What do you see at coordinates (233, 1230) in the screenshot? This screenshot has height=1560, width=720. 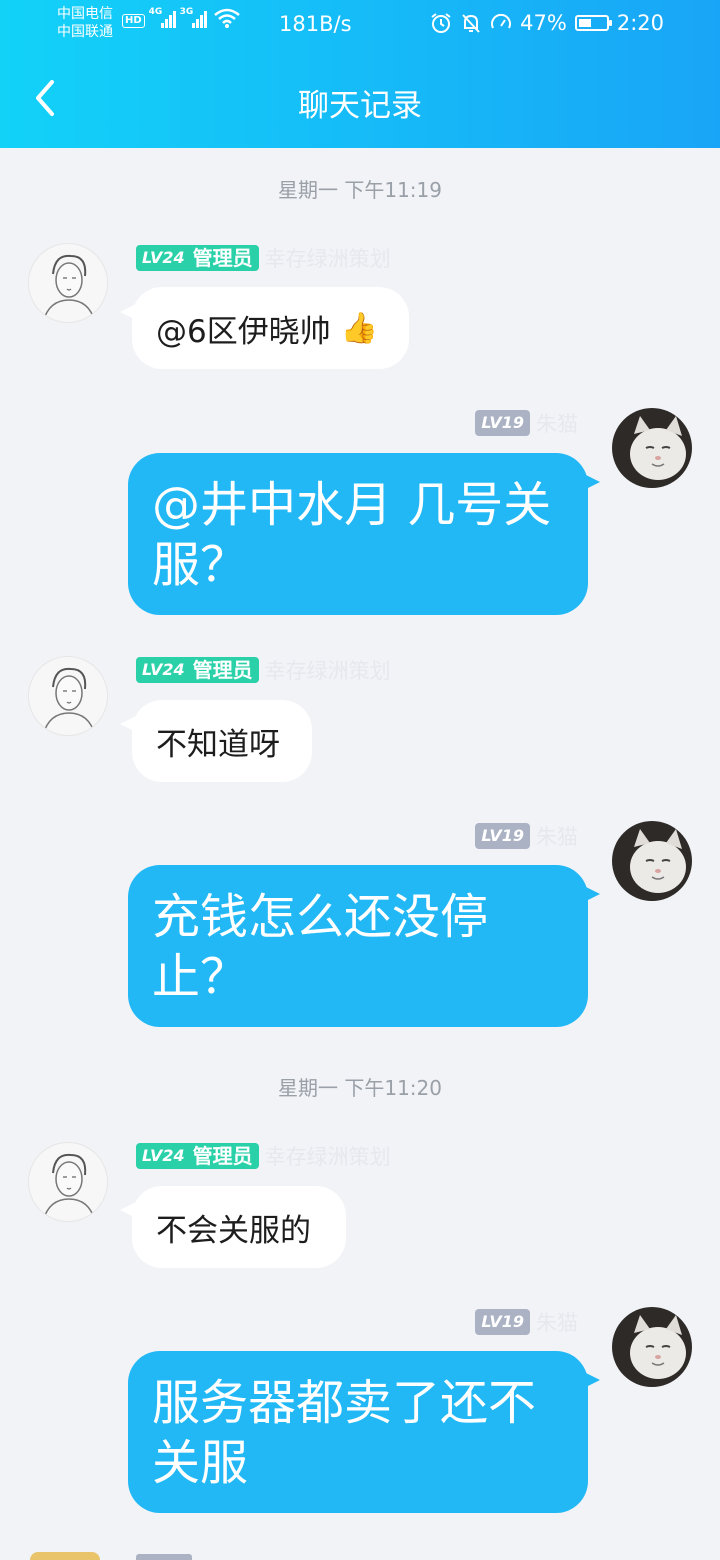 I see `message-text: 不会关服的` at bounding box center [233, 1230].